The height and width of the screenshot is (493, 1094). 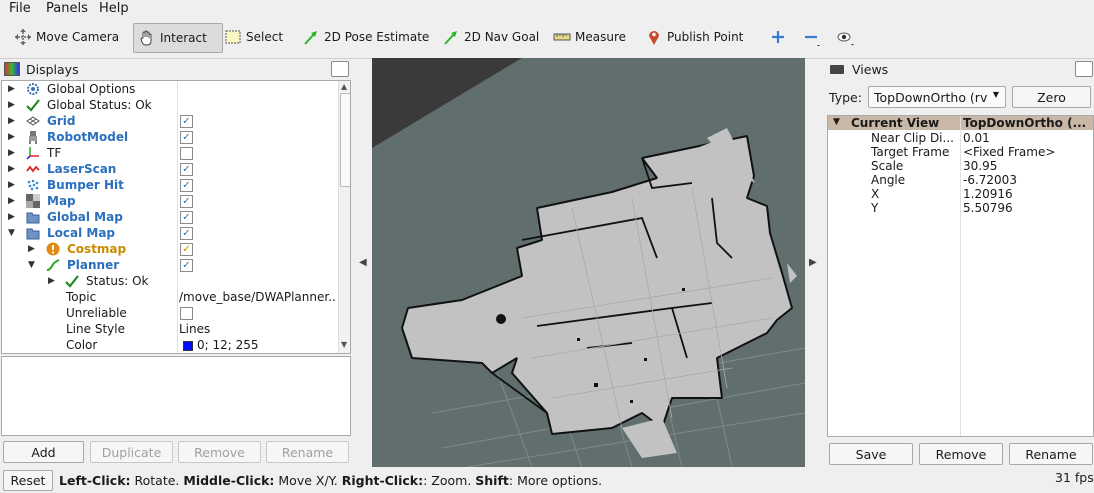 I want to click on displays-float-button, so click(x=340, y=69).